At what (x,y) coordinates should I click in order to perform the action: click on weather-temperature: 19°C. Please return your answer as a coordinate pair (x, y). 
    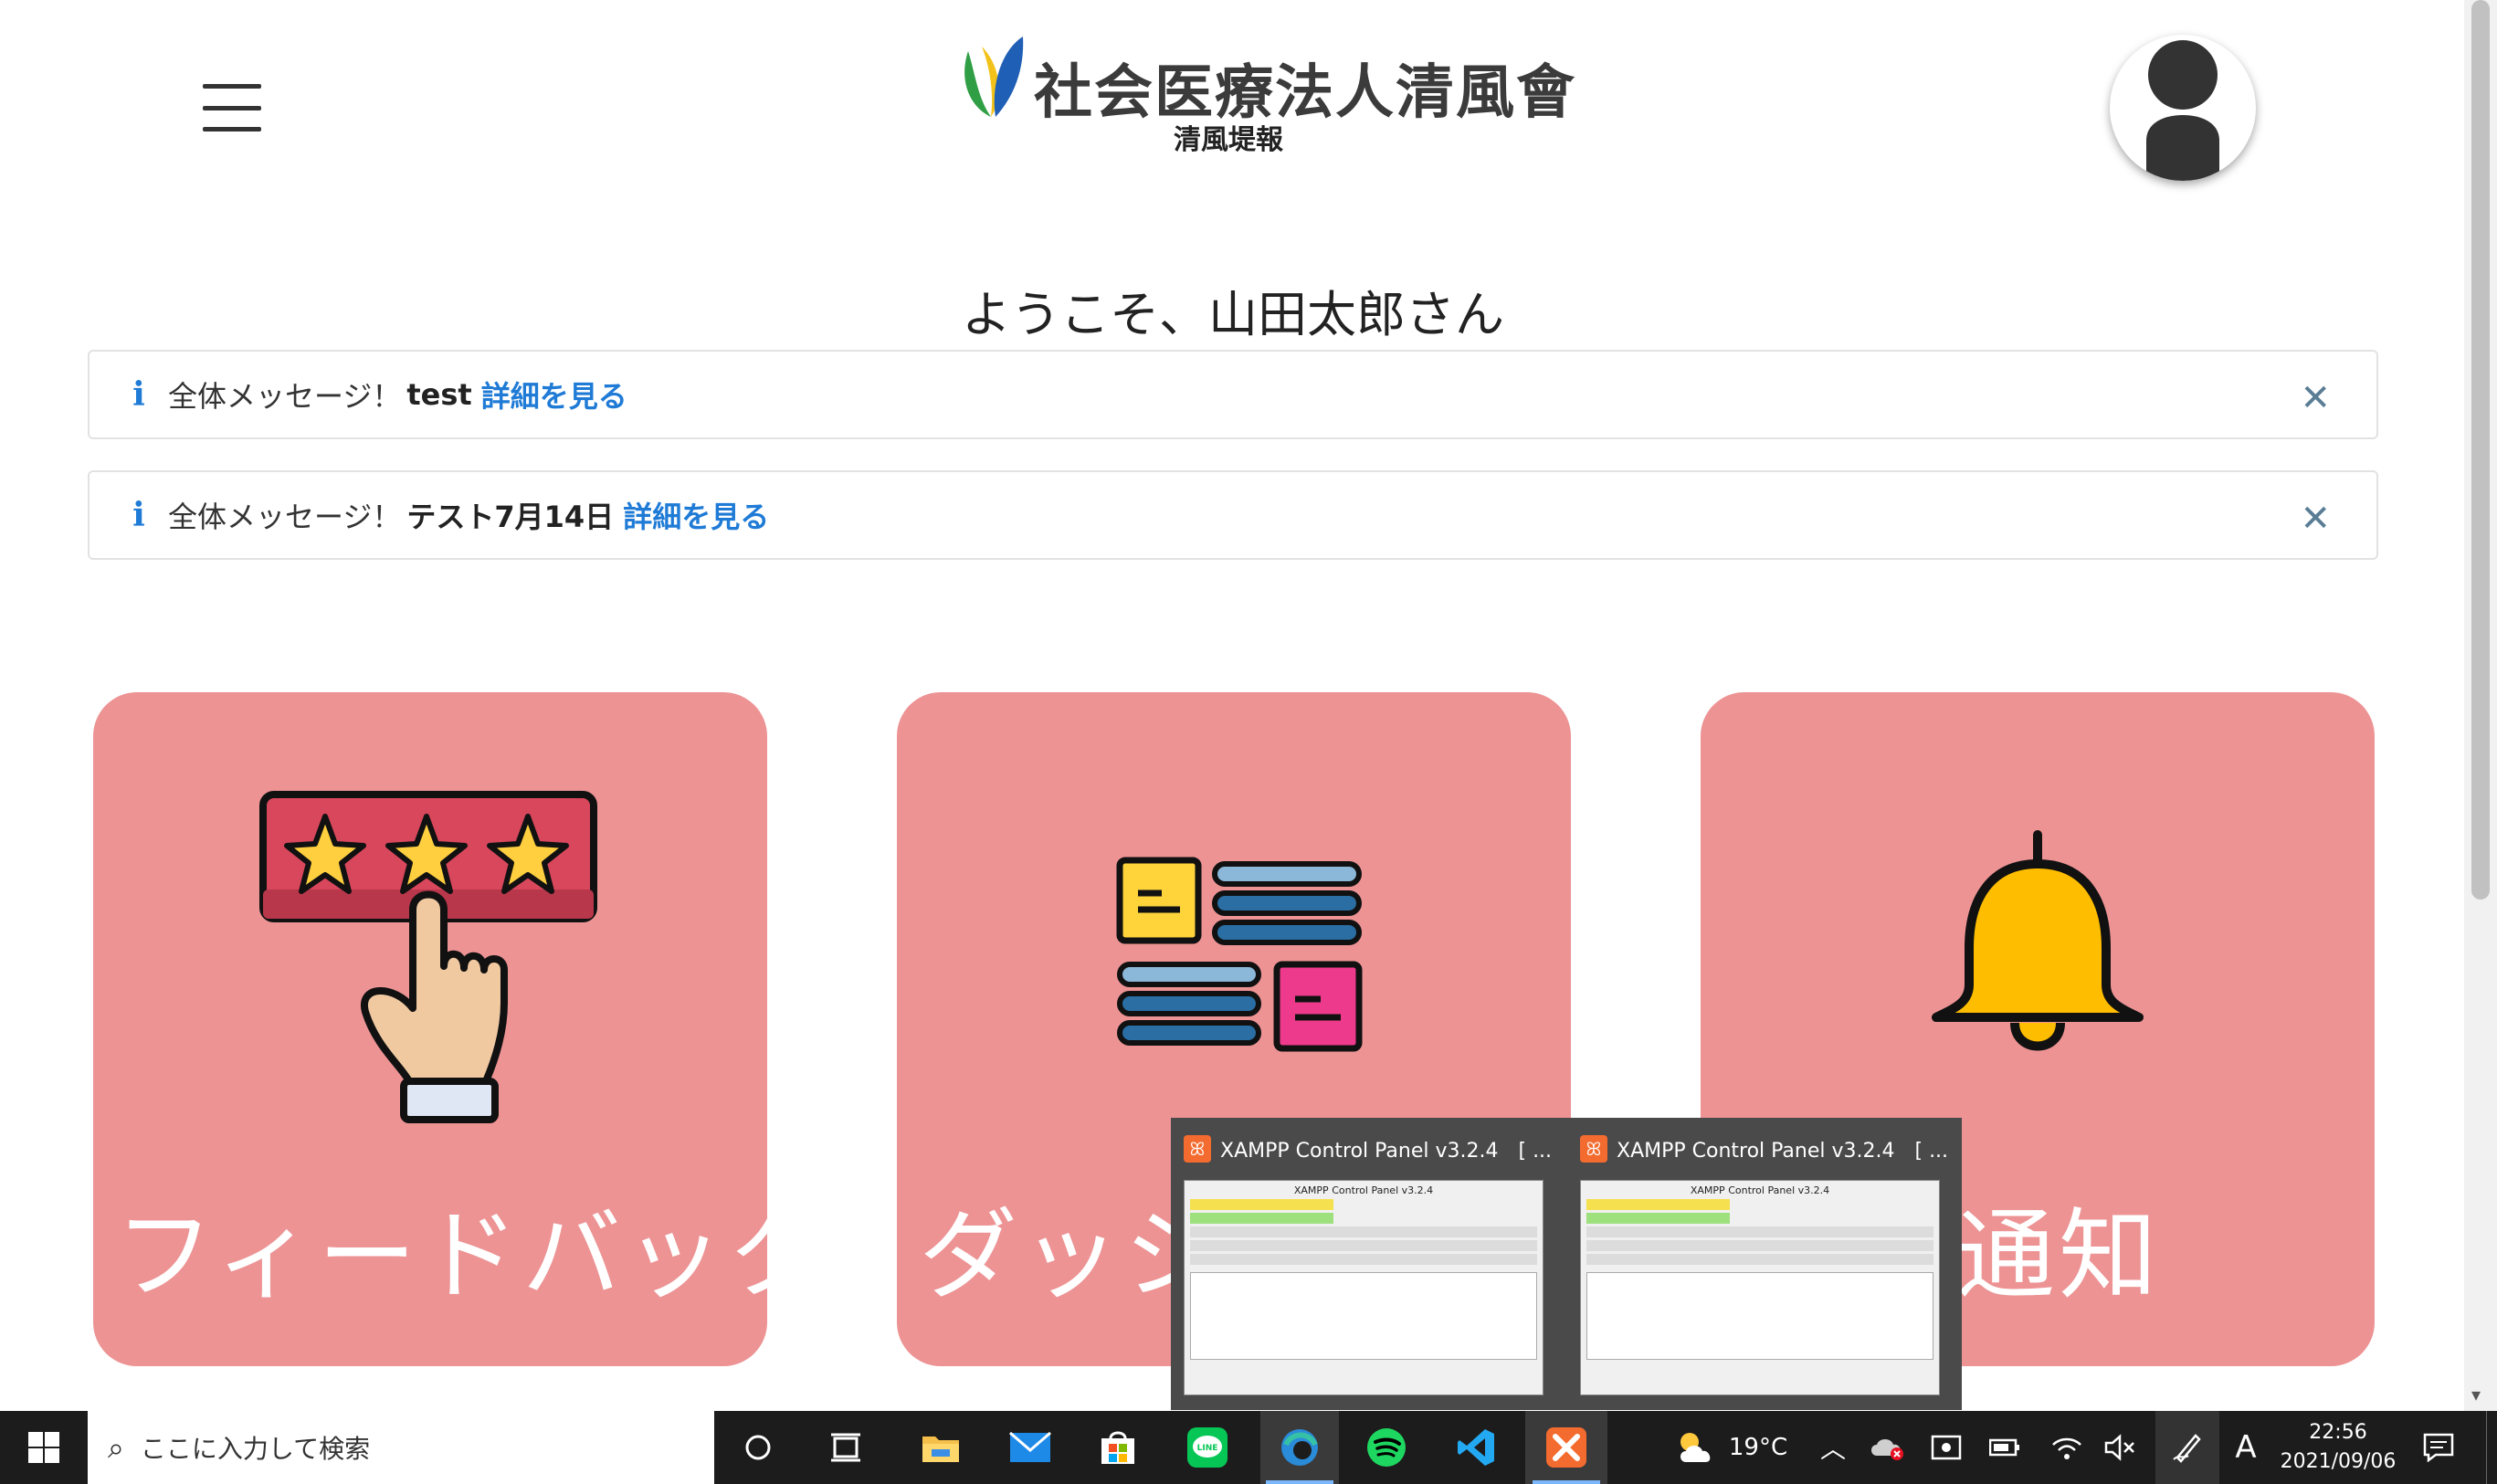
    Looking at the image, I should click on (1758, 1447).